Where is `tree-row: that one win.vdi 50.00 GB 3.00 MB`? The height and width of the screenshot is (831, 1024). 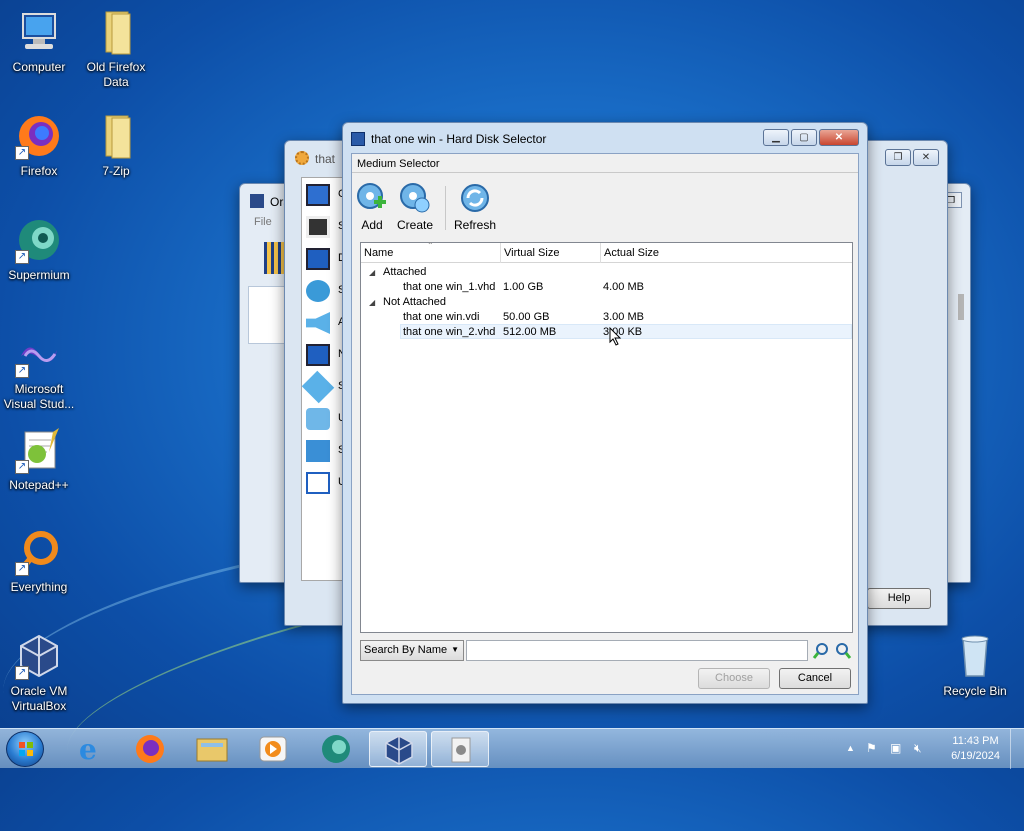
tree-row: that one win.vdi 50.00 GB 3.00 MB is located at coordinates (626, 317).